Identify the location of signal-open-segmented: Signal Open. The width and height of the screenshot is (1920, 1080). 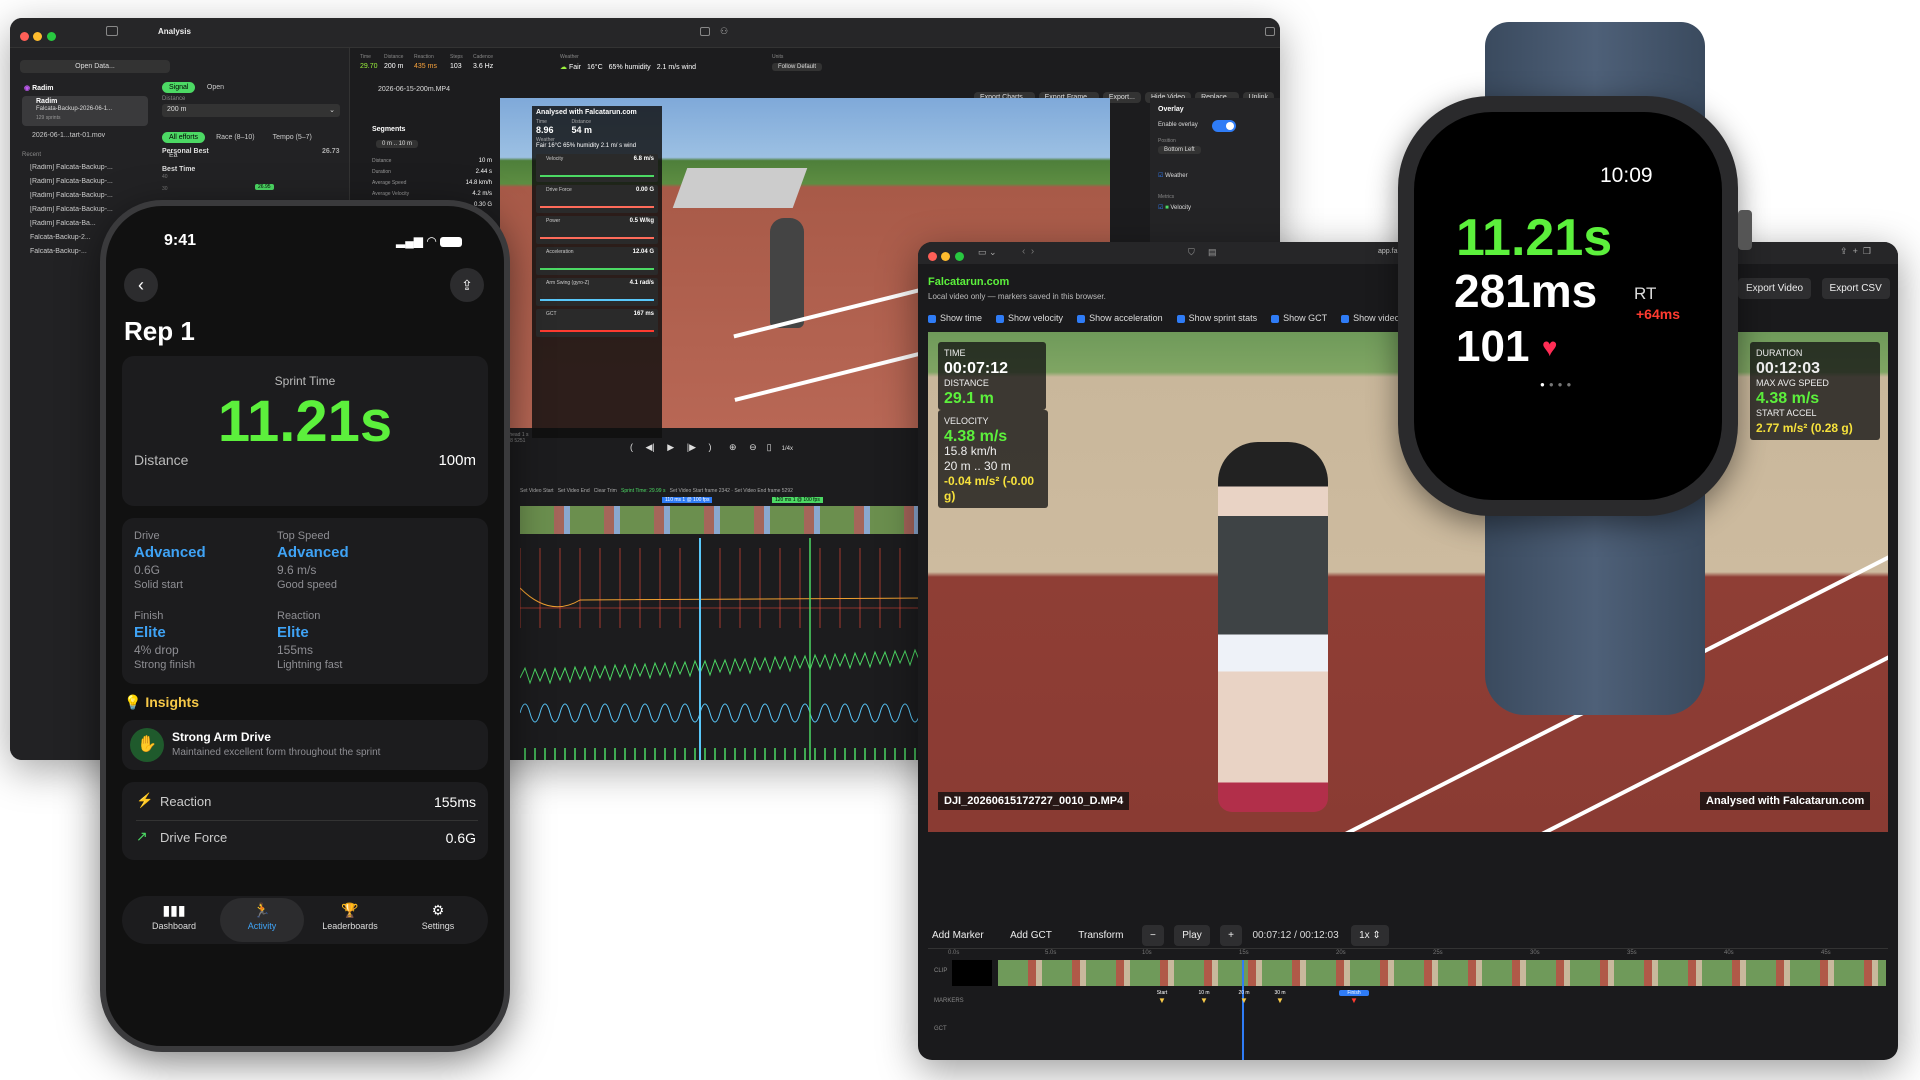
(196, 85).